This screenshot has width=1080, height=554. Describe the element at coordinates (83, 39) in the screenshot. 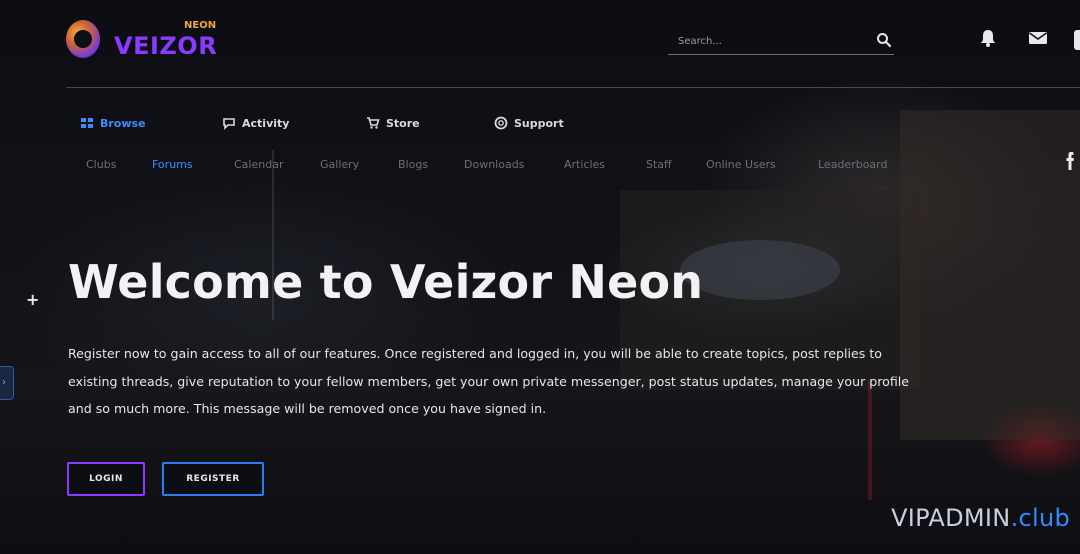

I see `logo-mark-icon` at that location.